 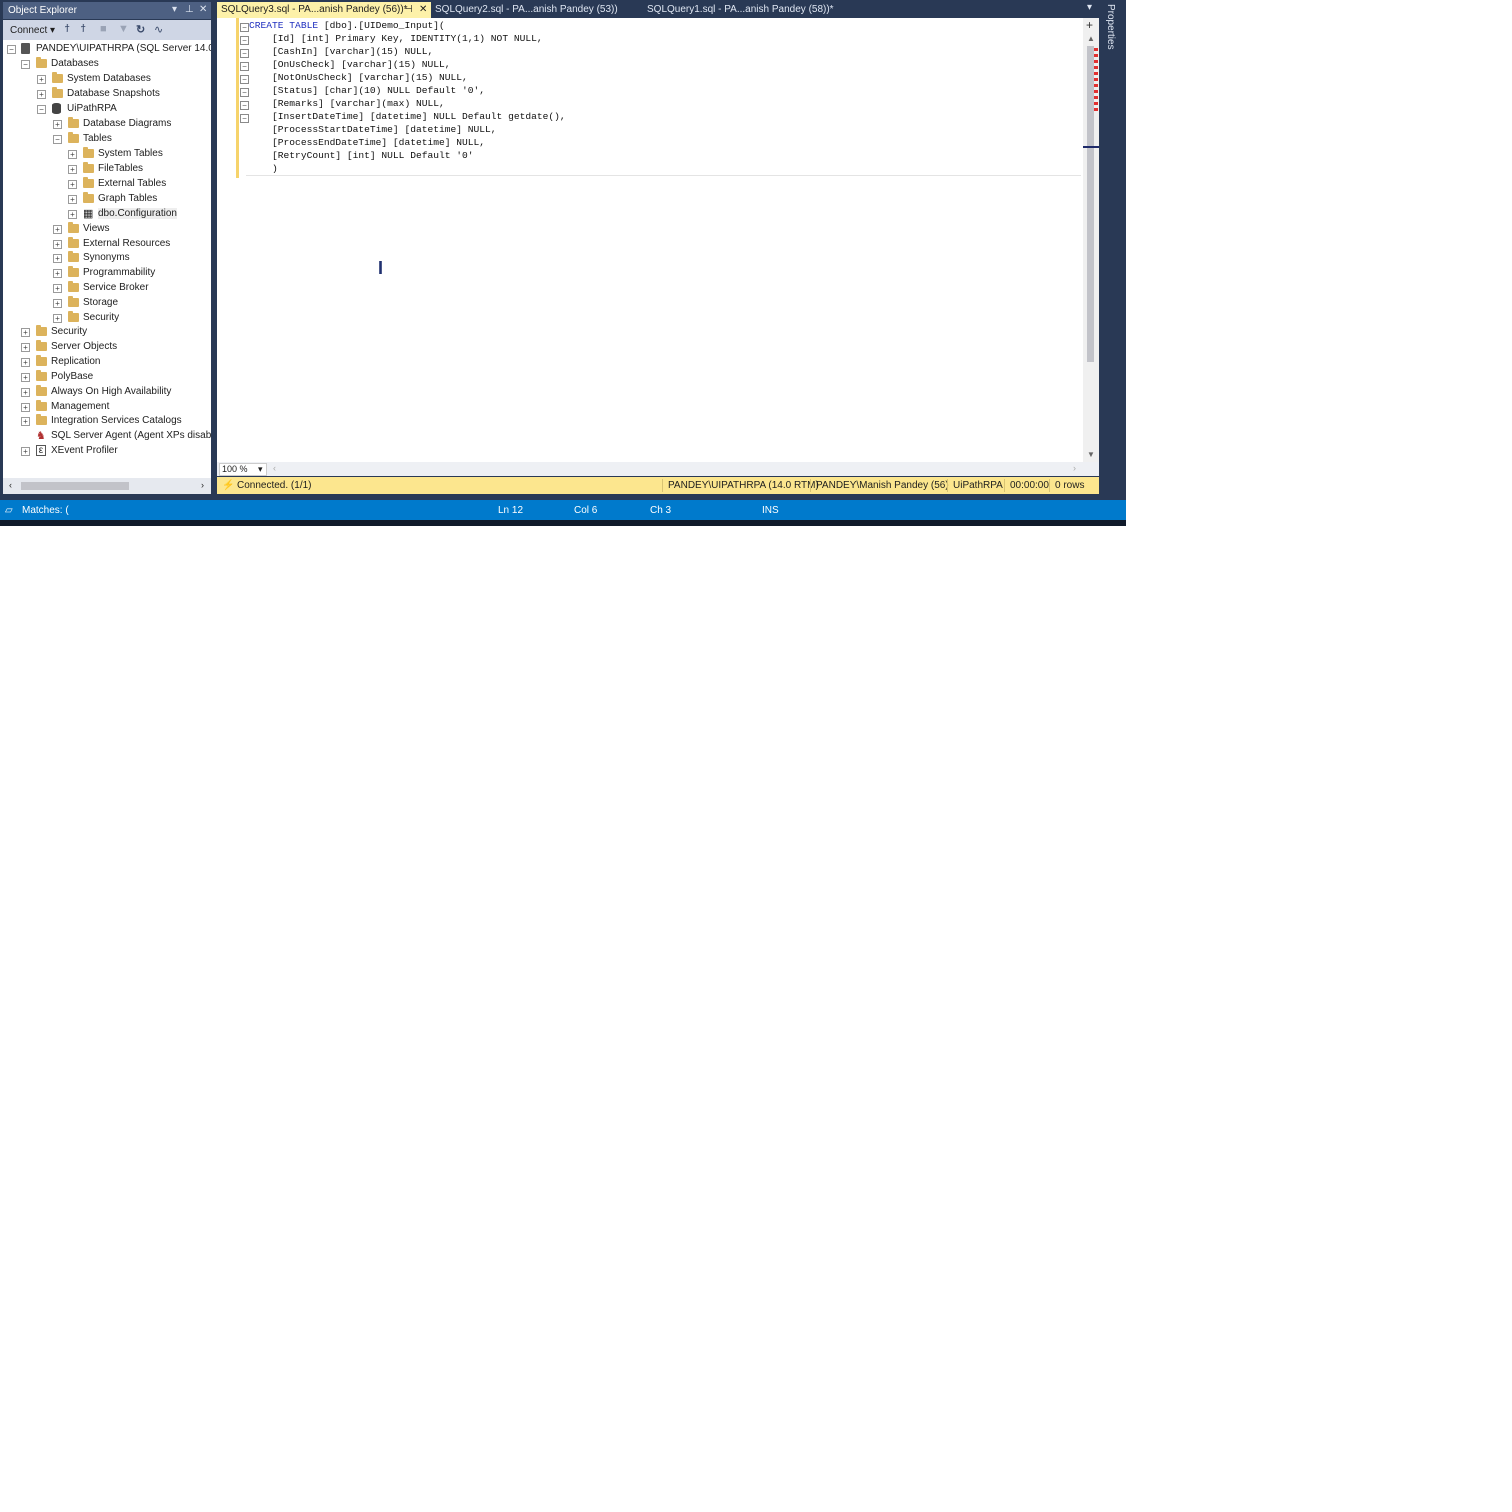 I want to click on row-count: 0 rows, so click(x=1070, y=485).